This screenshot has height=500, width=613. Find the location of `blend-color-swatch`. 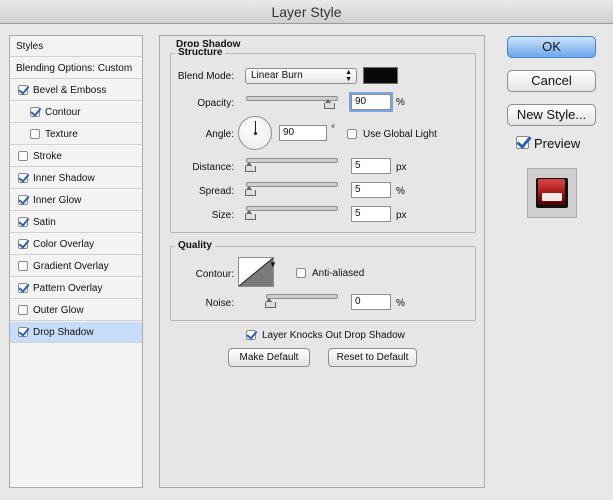

blend-color-swatch is located at coordinates (380, 75).